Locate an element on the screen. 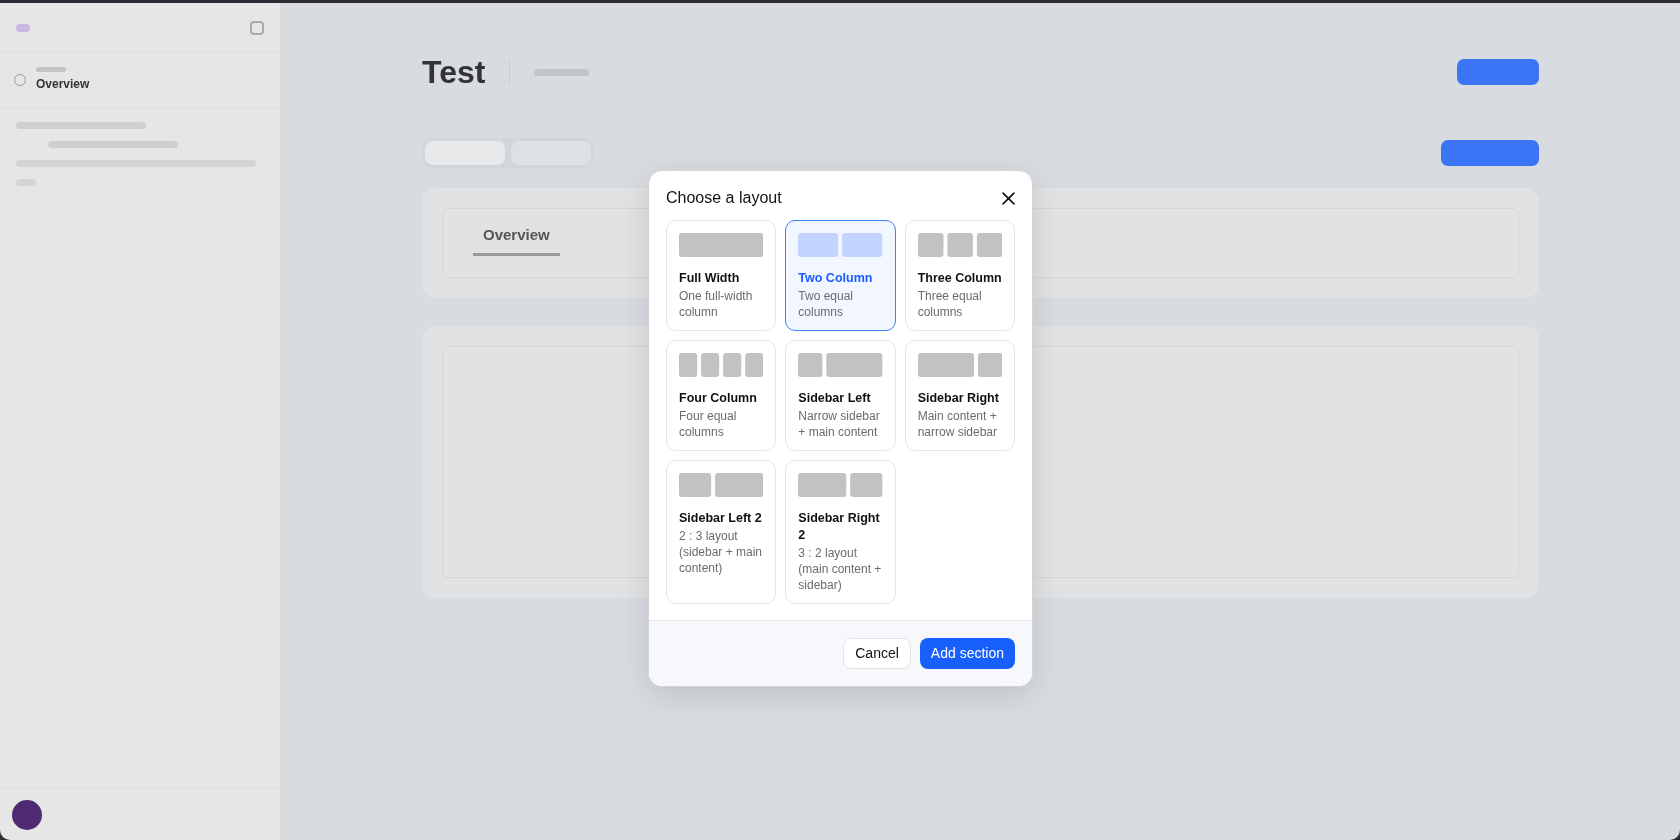 The height and width of the screenshot is (840, 1680). layout-description: One full-width column is located at coordinates (716, 304).